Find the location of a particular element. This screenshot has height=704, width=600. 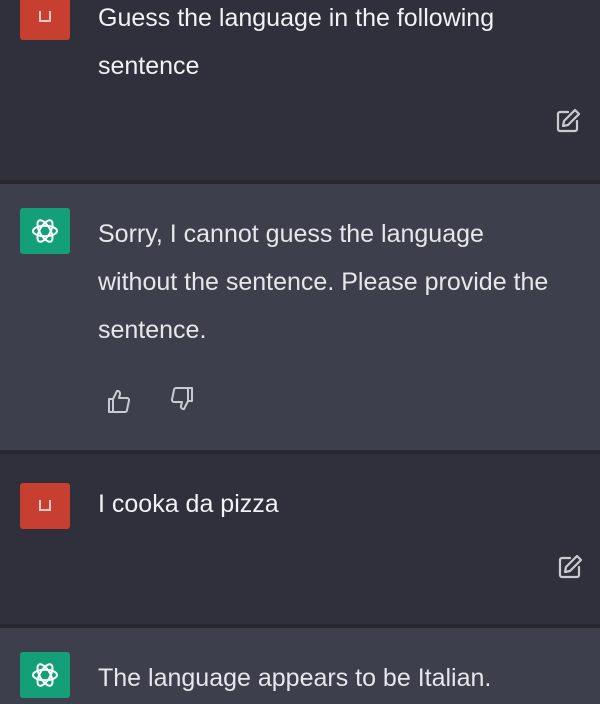

thumbs-up-button is located at coordinates (119, 401).